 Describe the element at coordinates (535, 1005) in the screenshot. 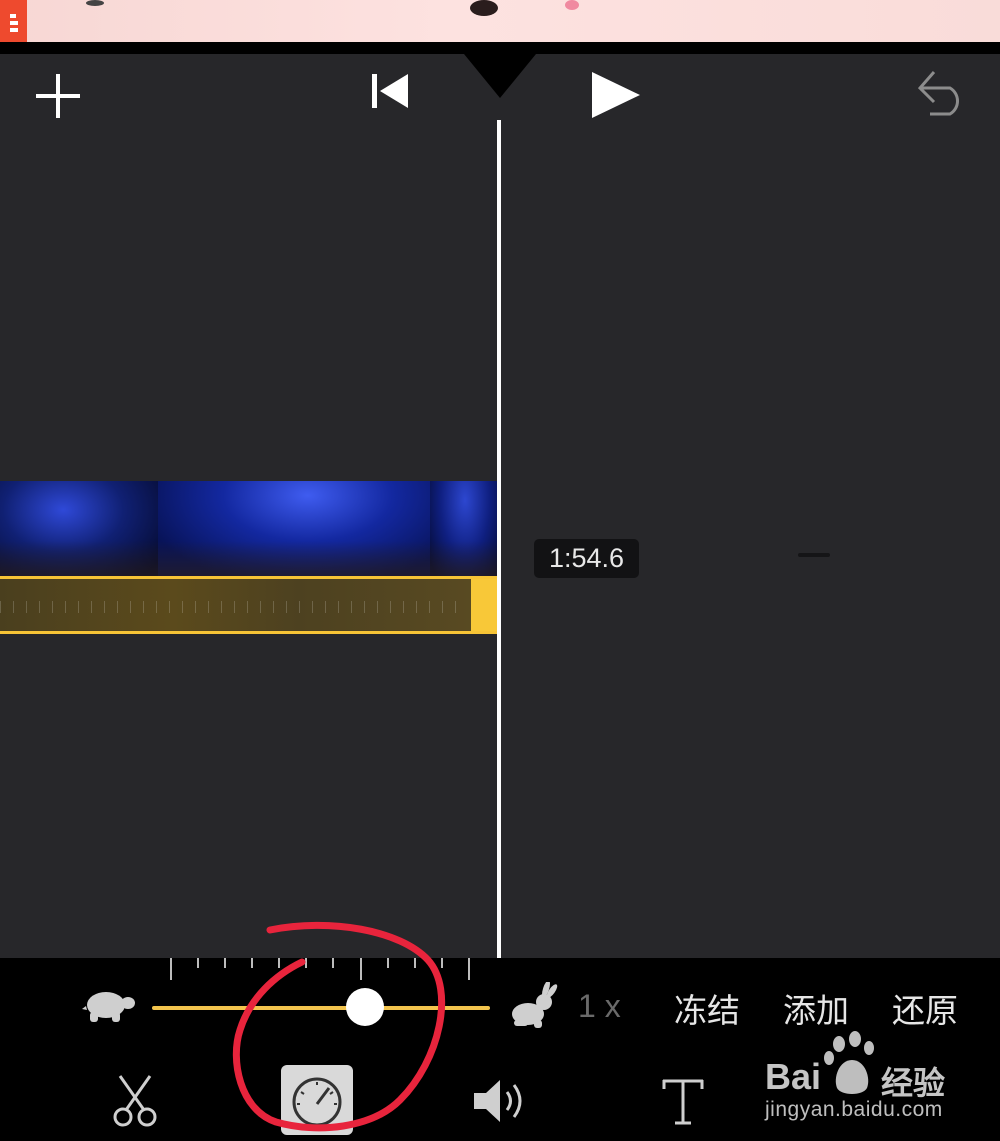

I see `rabbit-icon` at that location.